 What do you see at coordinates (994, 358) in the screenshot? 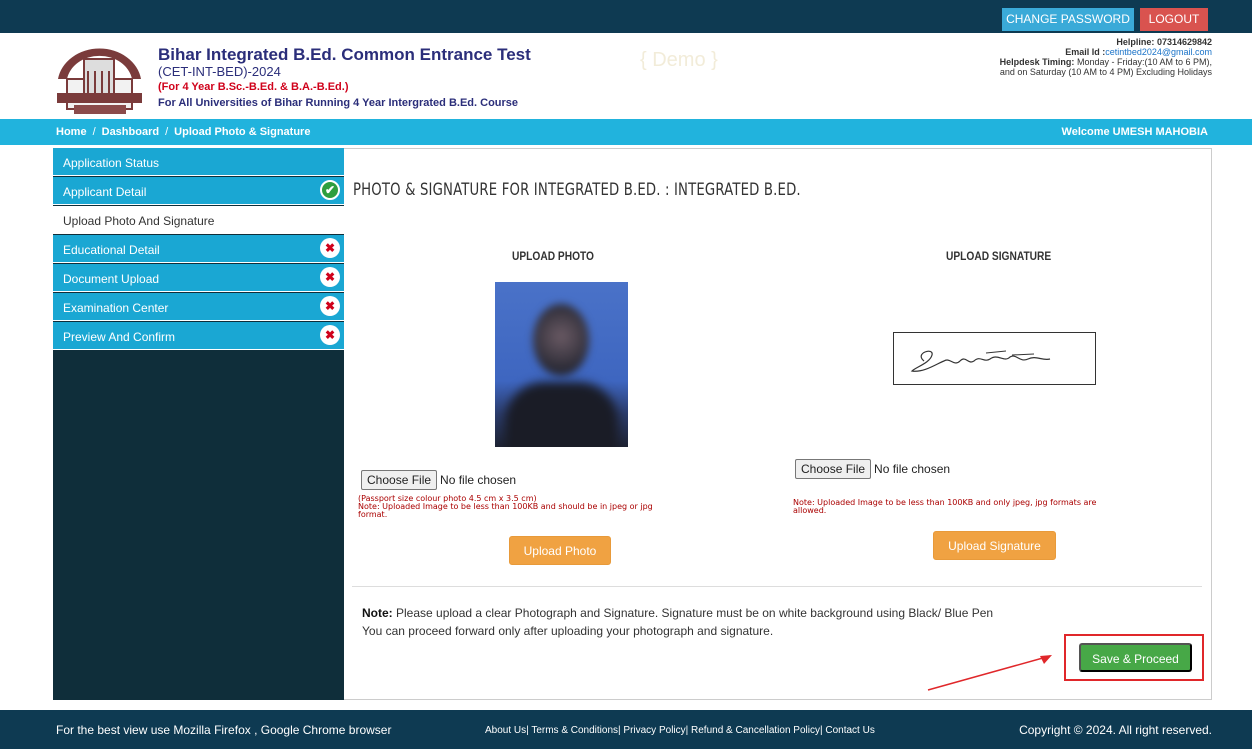
I see `signature-preview` at bounding box center [994, 358].